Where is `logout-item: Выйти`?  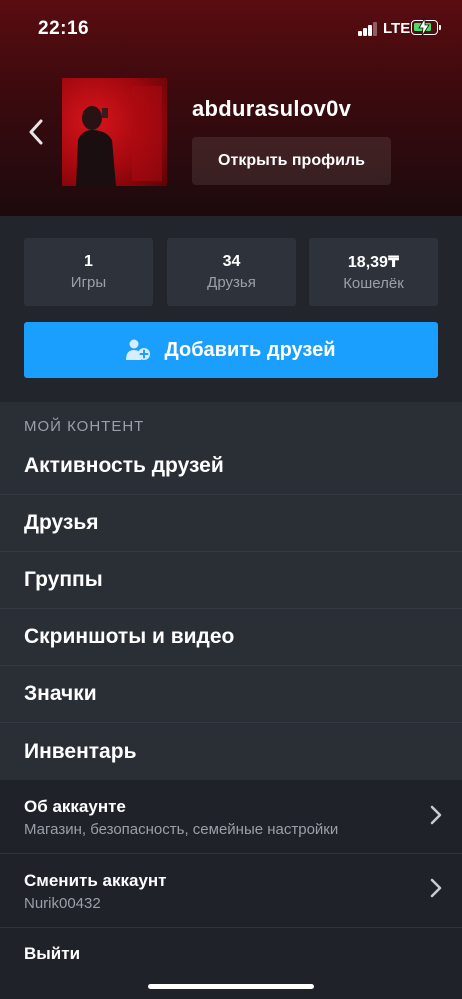
logout-item: Выйти is located at coordinates (231, 958).